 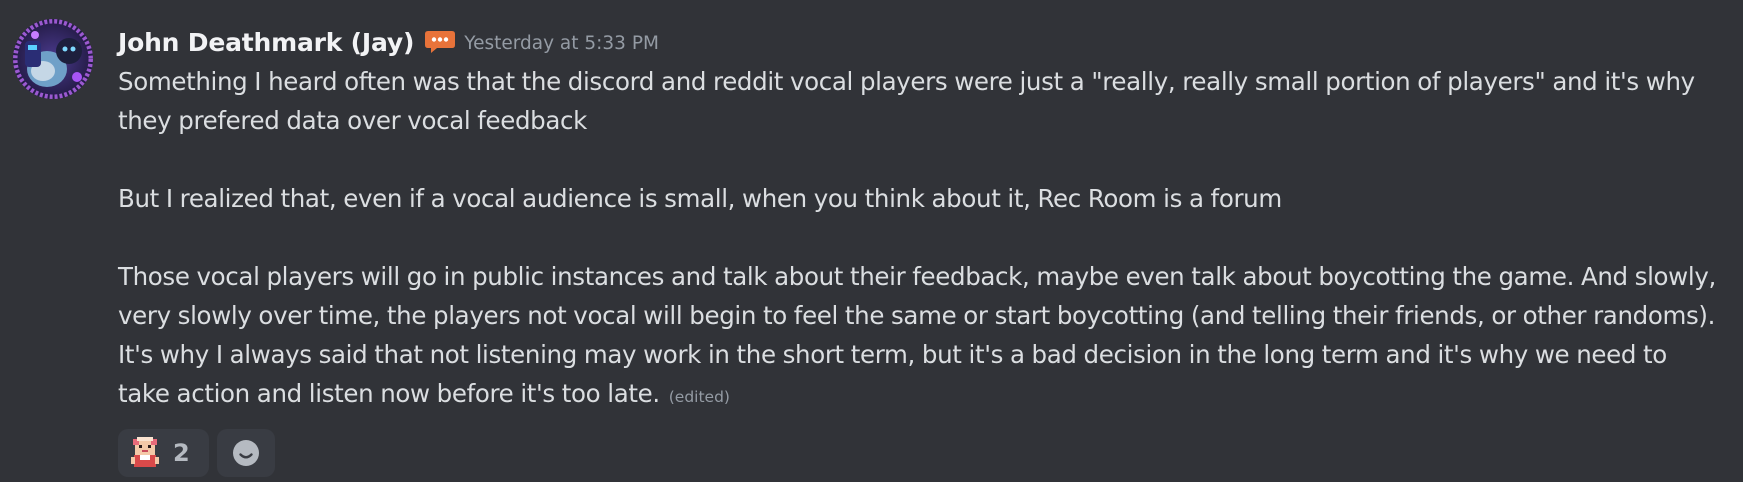 I want to click on avatar-image, so click(x=53, y=59).